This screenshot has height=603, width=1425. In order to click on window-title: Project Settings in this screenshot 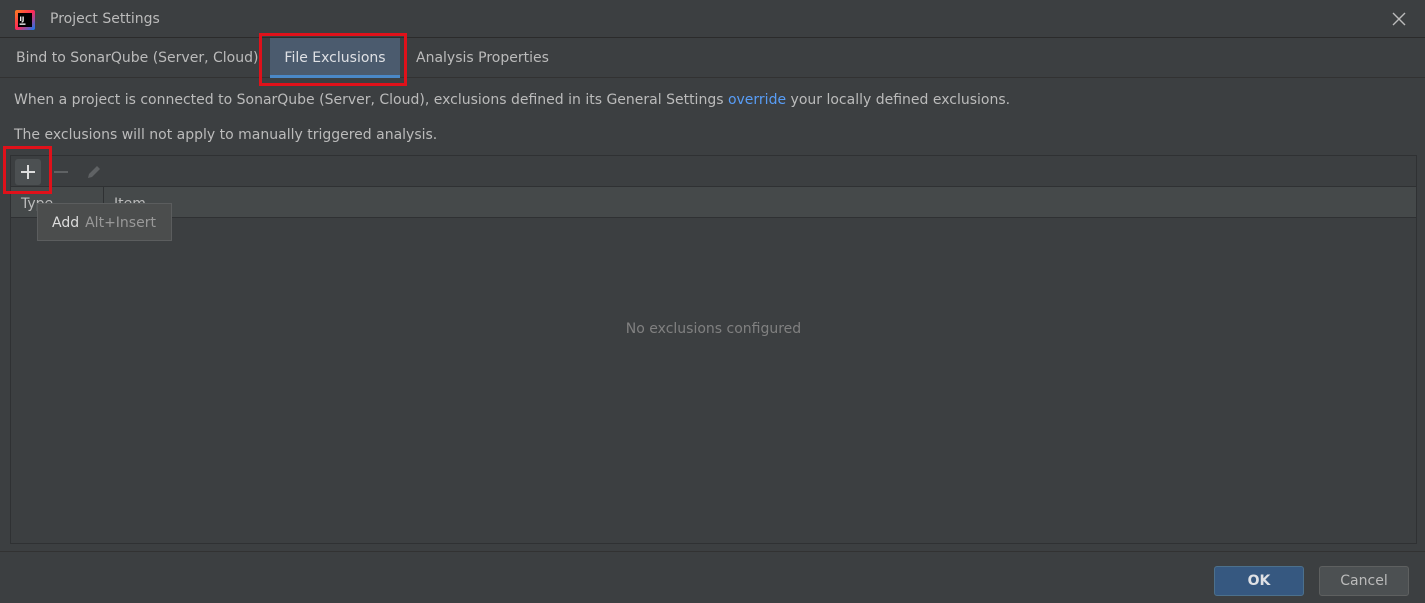, I will do `click(105, 19)`.